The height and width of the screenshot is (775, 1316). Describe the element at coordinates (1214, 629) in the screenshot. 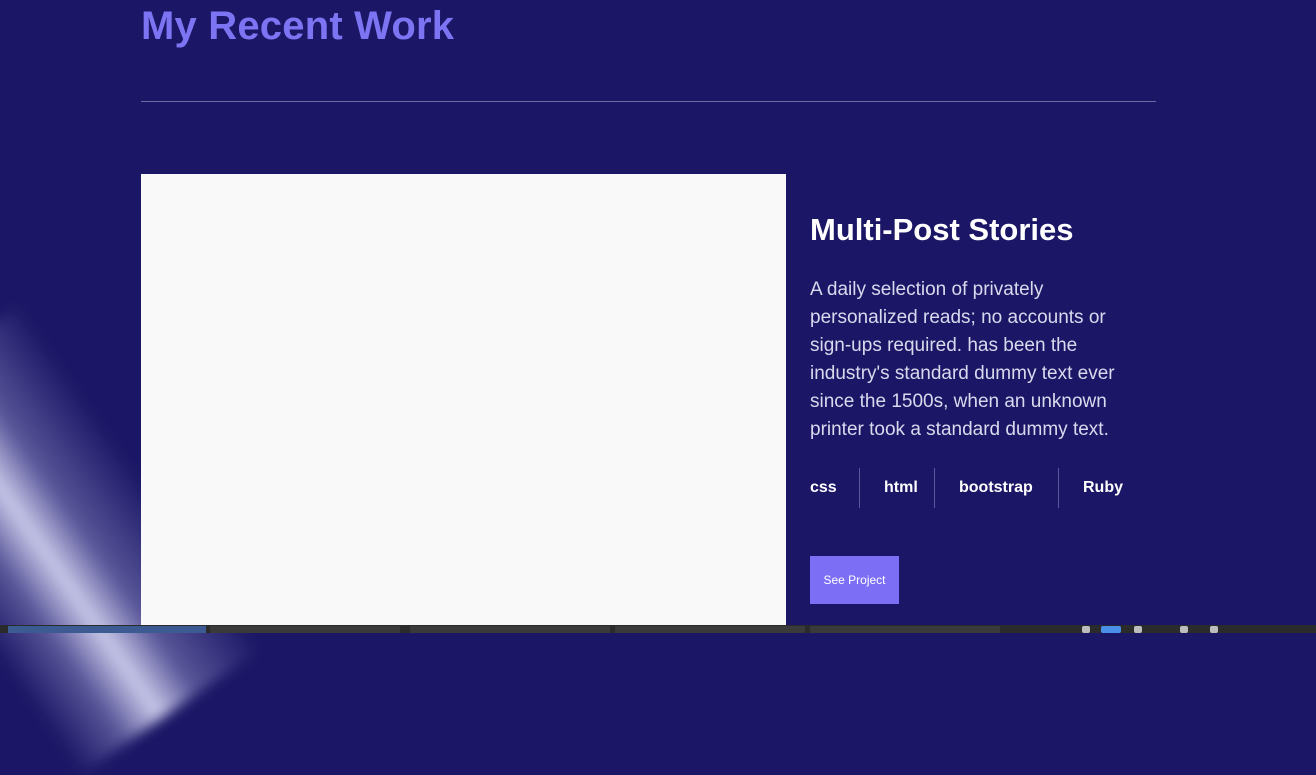

I see `notification-icon` at that location.